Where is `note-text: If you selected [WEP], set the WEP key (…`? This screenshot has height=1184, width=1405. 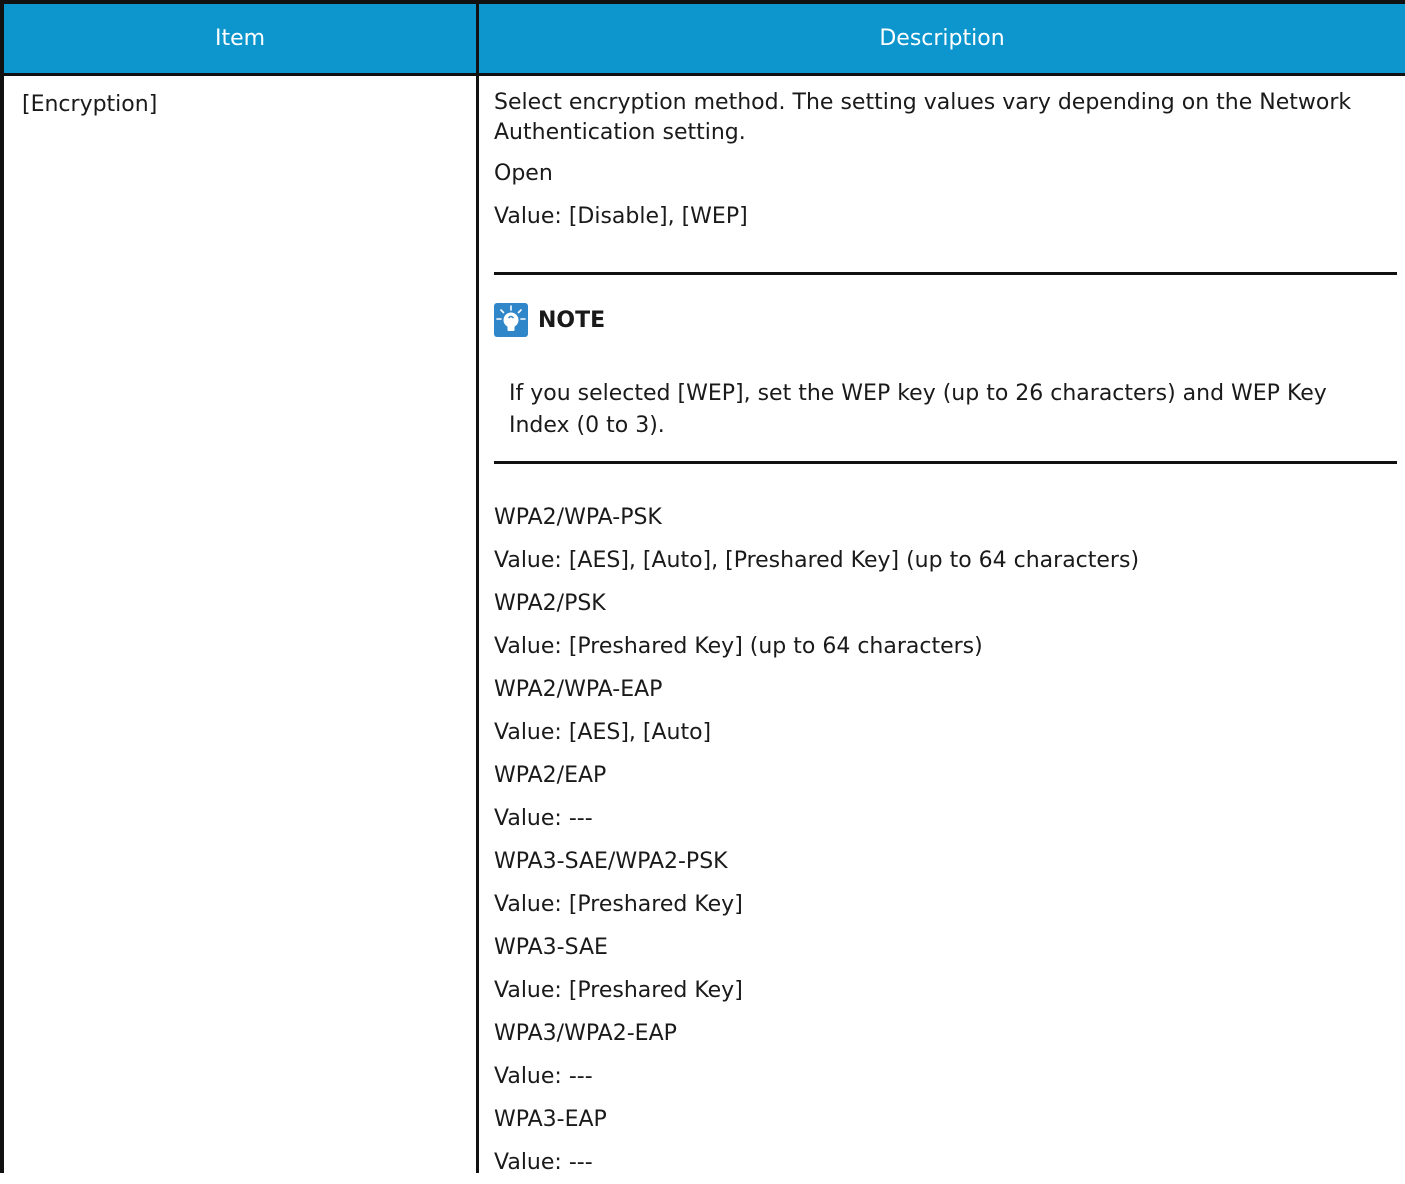 note-text: If you selected [WEP], set the WEP key (… is located at coordinates (918, 409).